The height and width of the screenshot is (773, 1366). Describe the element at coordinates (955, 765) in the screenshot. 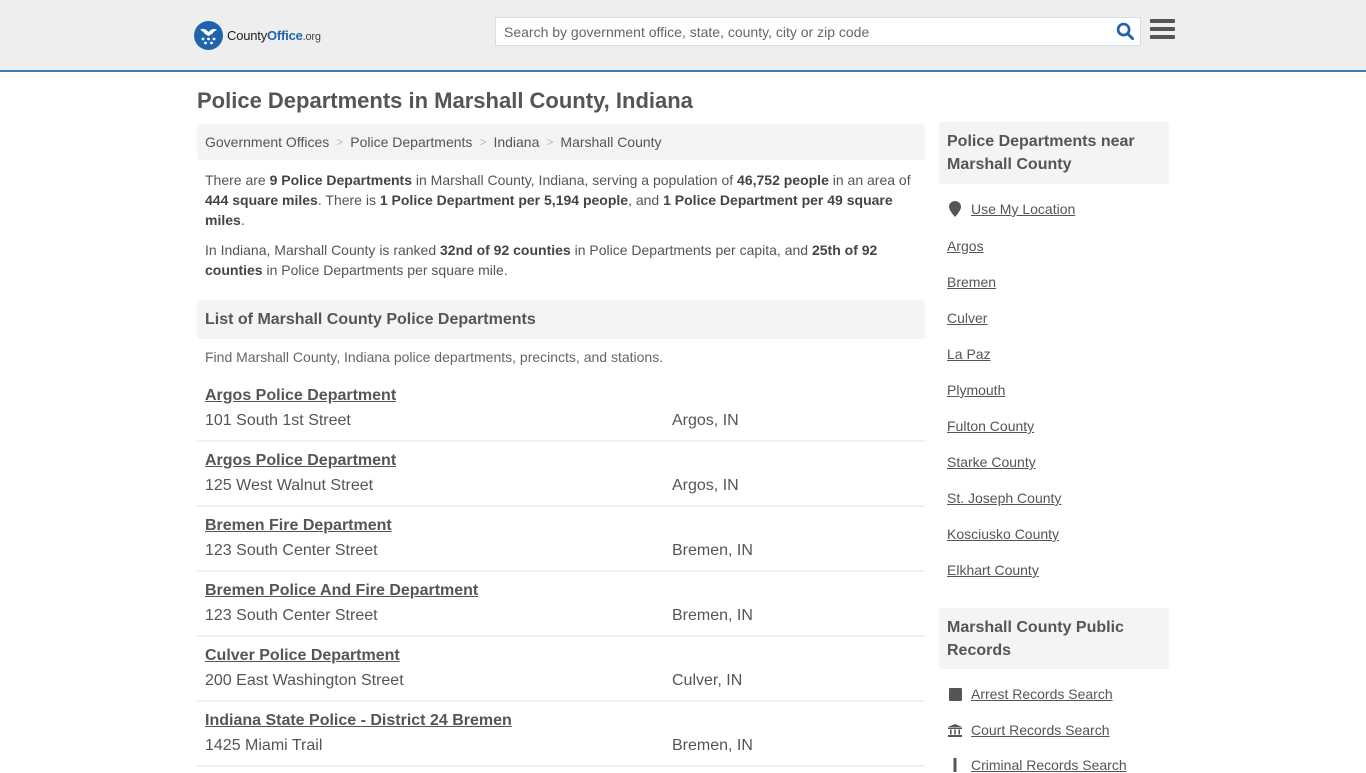

I see `baton-icon` at that location.